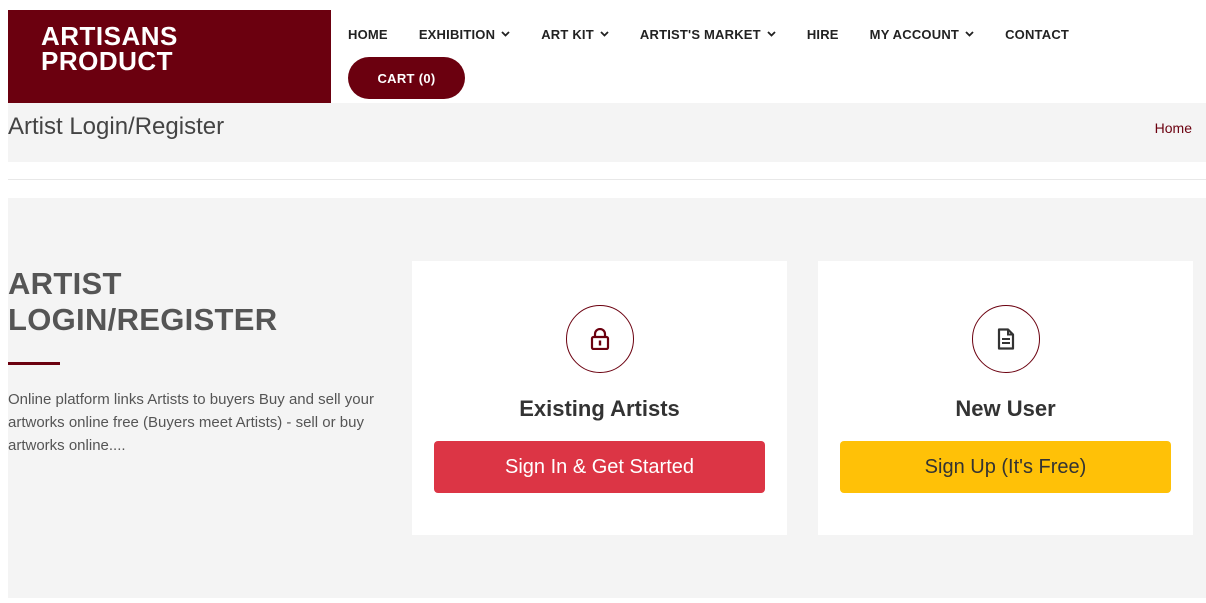  I want to click on nav-item-my-account: MY ACCOUNT, so click(922, 34).